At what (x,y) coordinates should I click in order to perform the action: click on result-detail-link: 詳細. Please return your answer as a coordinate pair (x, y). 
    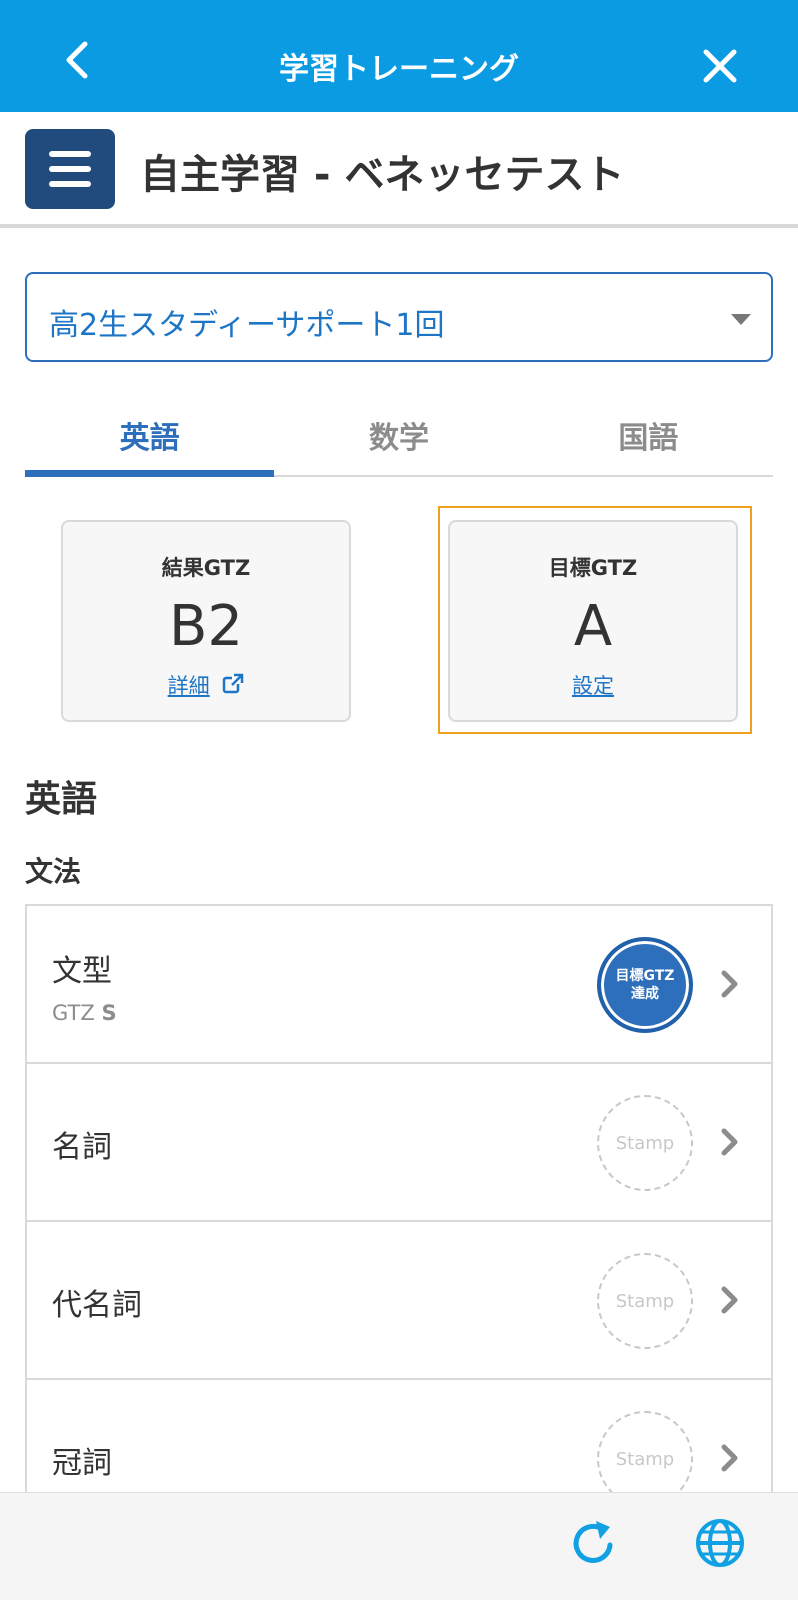
    Looking at the image, I should click on (206, 685).